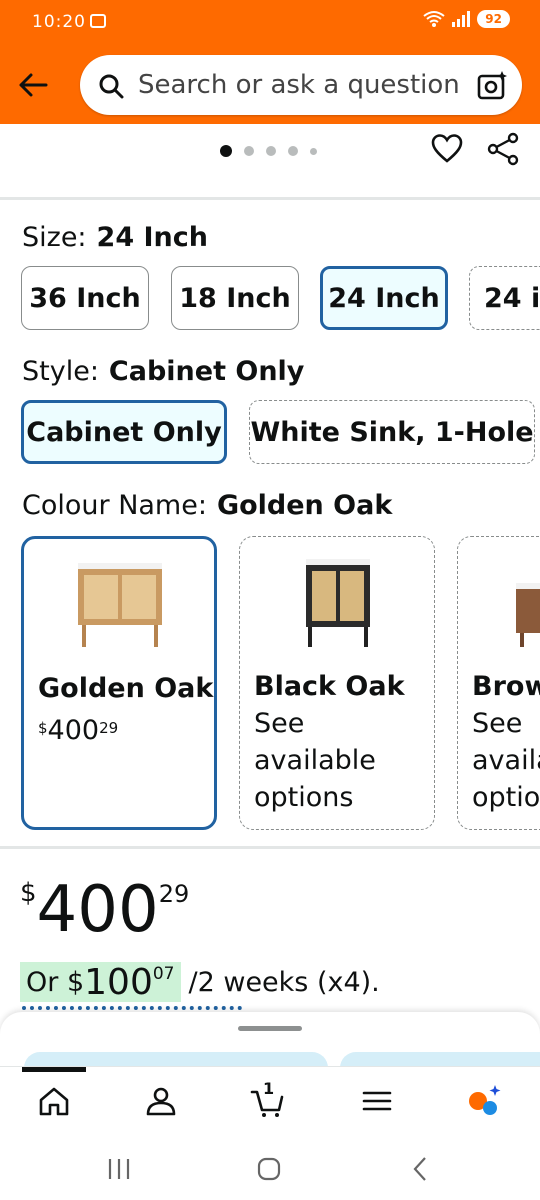 The width and height of the screenshot is (540, 1200). What do you see at coordinates (206, 371) in the screenshot?
I see `style-selected-value: Cabinet Only` at bounding box center [206, 371].